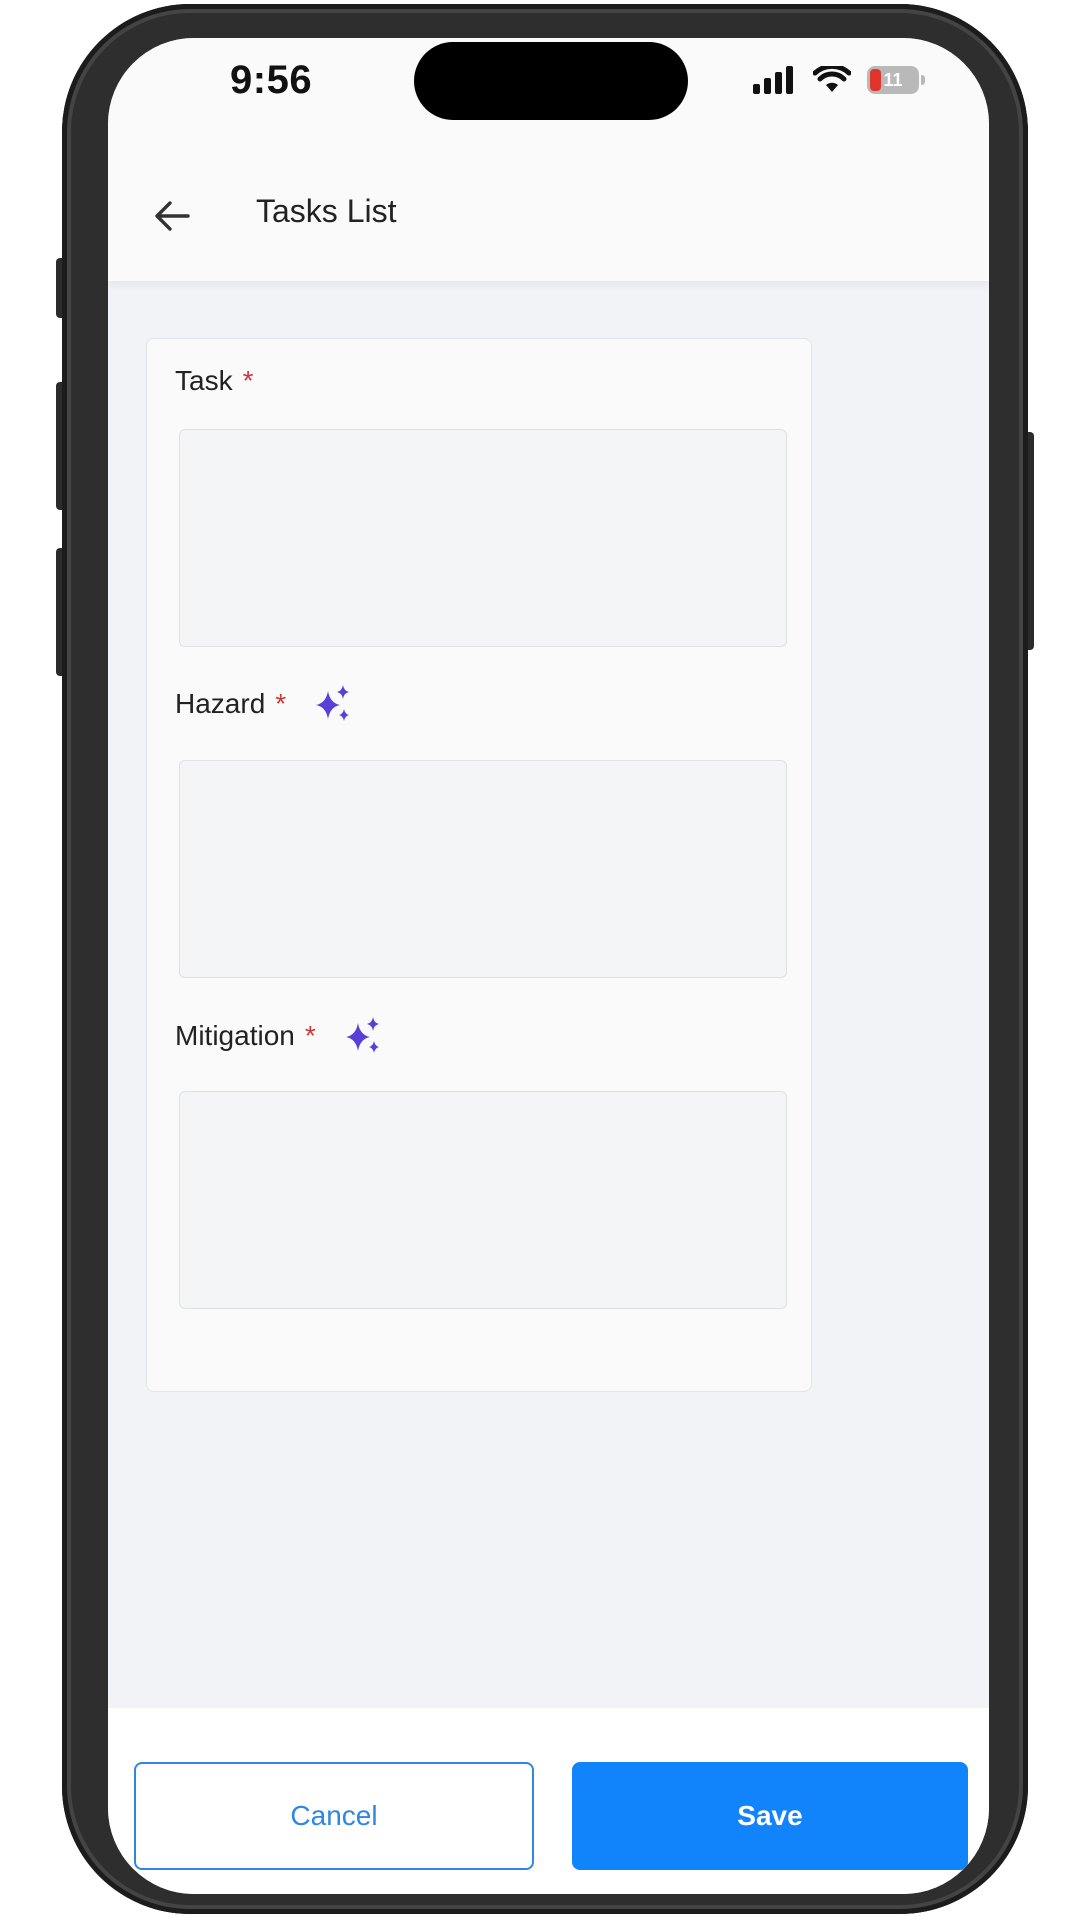 This screenshot has width=1080, height=1920. I want to click on mitigation-label: Mitigation *, so click(279, 1036).